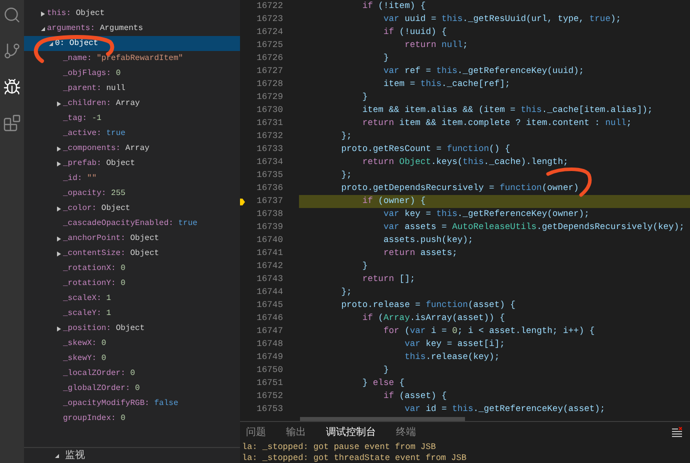 The width and height of the screenshot is (690, 463). I want to click on variable-row: _children: Array, so click(132, 103).